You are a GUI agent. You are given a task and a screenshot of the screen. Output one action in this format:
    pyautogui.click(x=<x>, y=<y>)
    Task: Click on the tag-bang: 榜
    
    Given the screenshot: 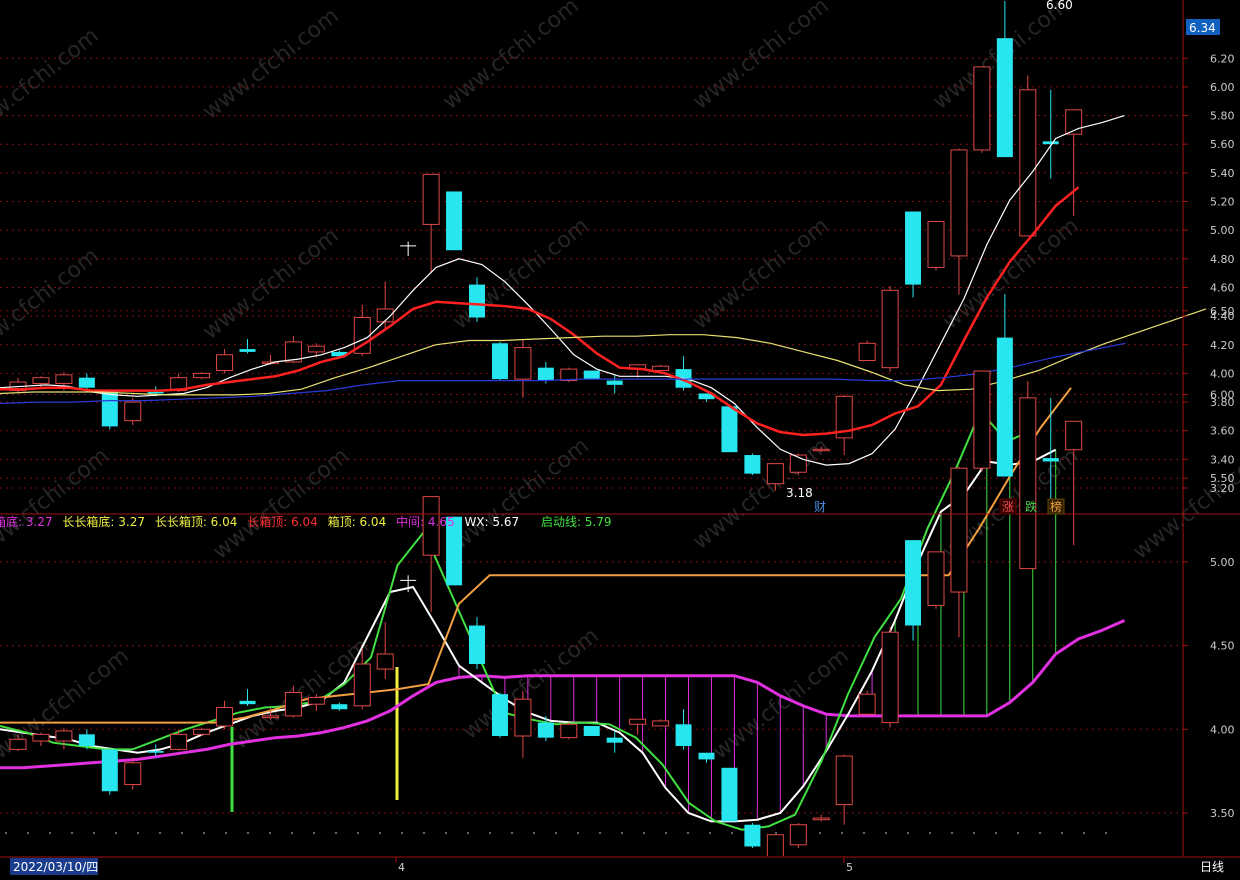 What is the action you would take?
    pyautogui.click(x=1056, y=506)
    